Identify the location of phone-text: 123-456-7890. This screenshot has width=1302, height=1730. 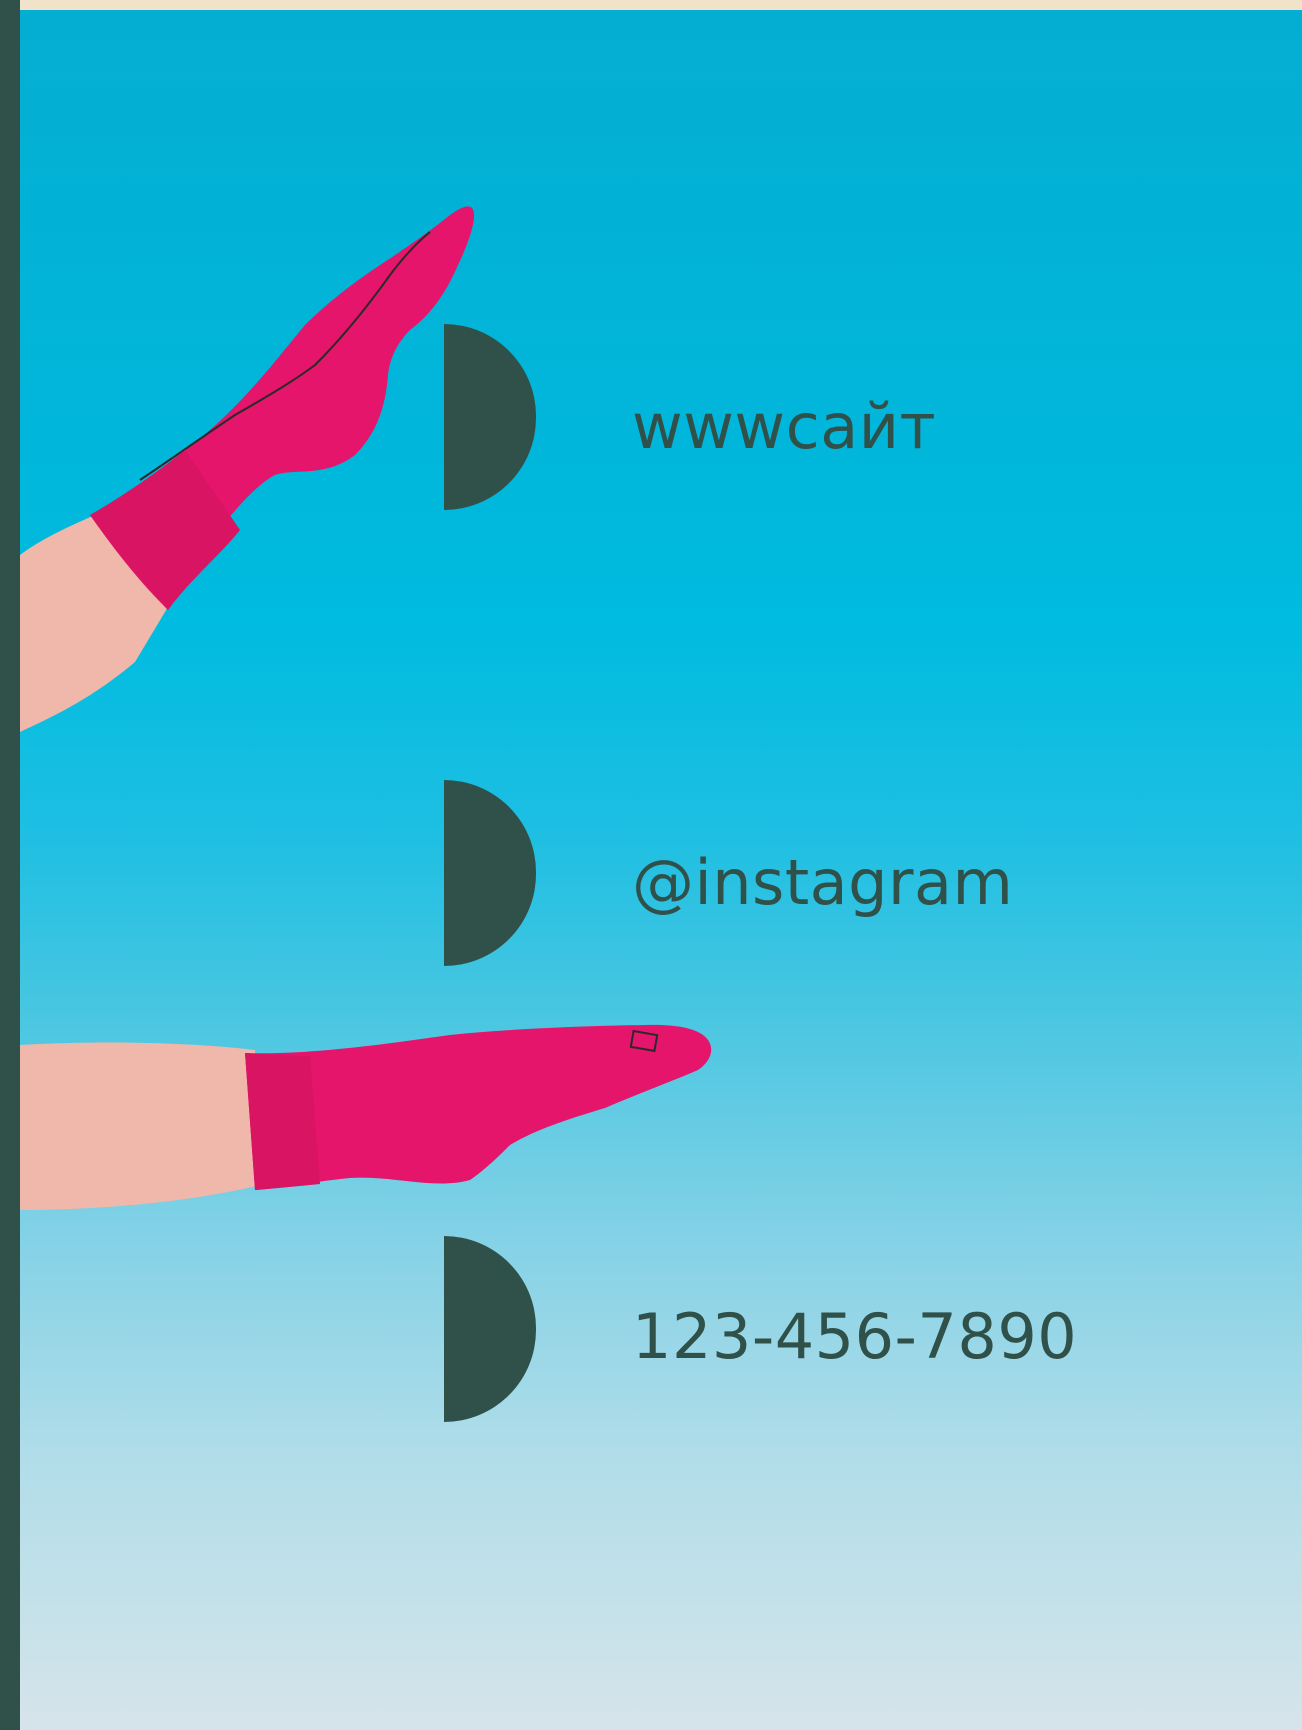
(854, 1337).